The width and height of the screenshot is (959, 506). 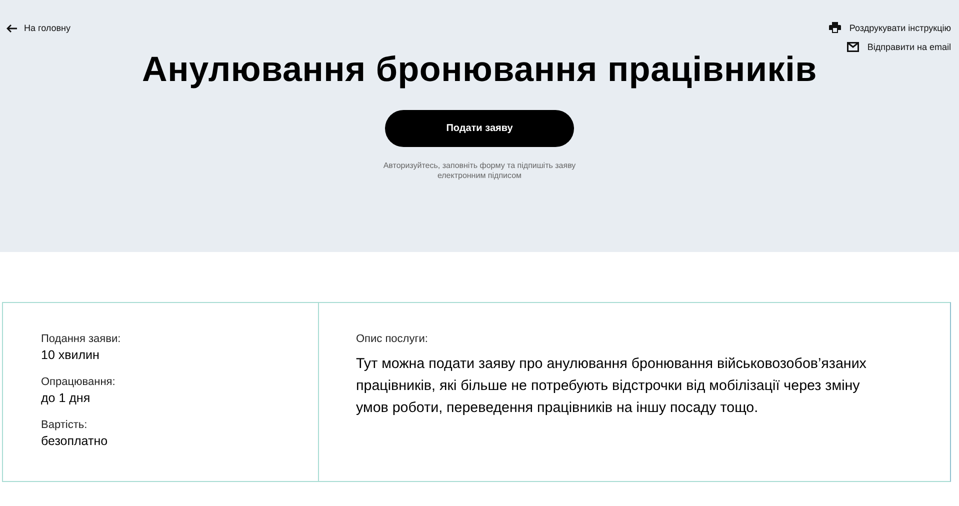 What do you see at coordinates (890, 27) in the screenshot?
I see `print-link: Роздрукувати інструкцію` at bounding box center [890, 27].